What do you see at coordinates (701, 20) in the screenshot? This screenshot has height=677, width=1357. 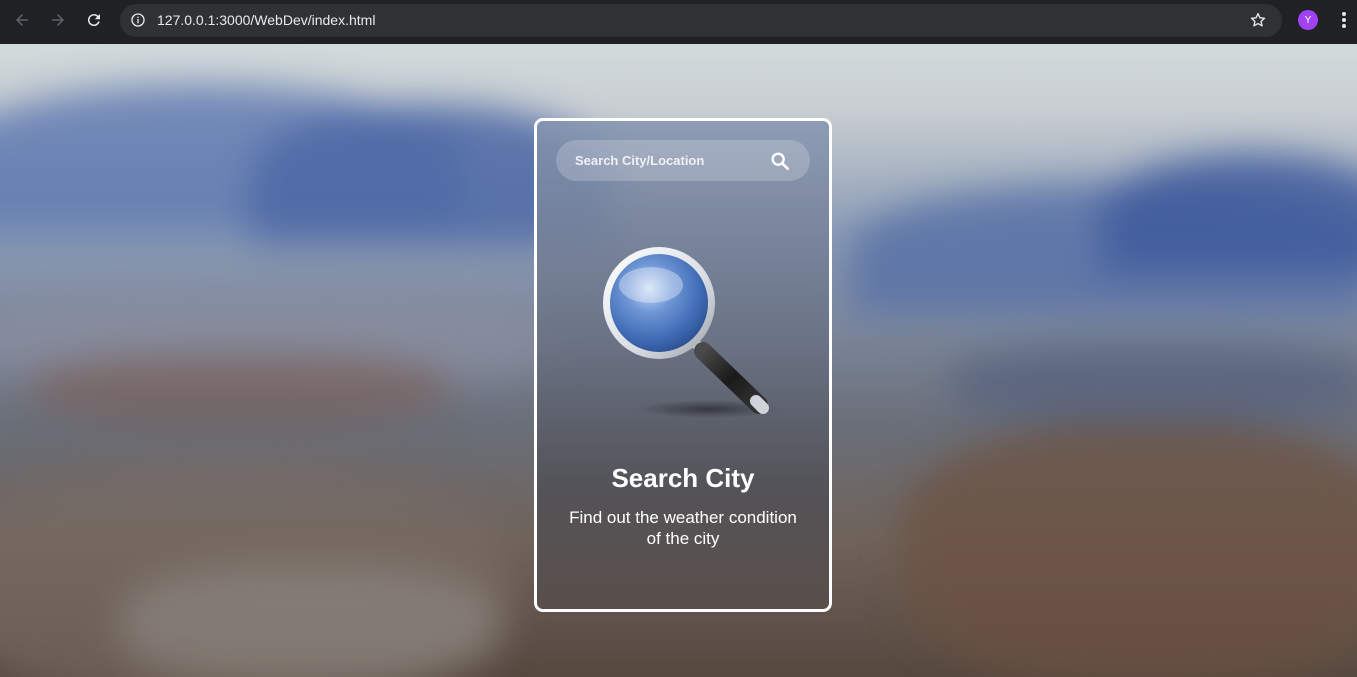 I see `address-bar: 127.0.0.1:3000/WebDev/index.html` at bounding box center [701, 20].